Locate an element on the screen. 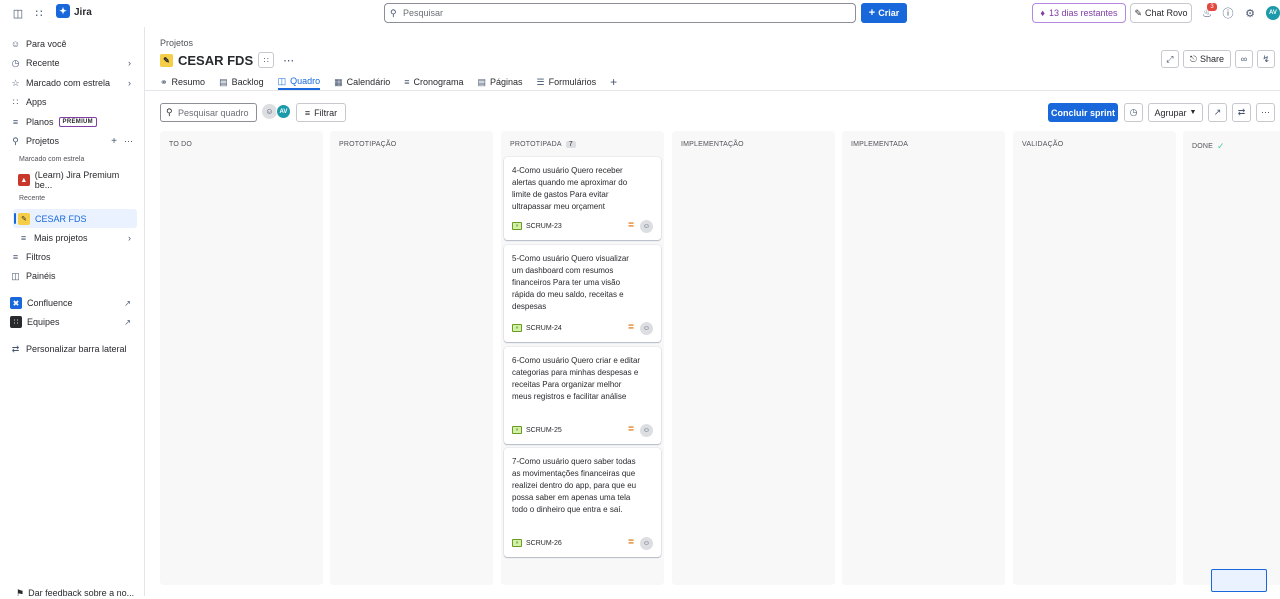 Image resolution: width=1280 pixels, height=599 pixels. copy-link-button: ∞ is located at coordinates (1244, 59).